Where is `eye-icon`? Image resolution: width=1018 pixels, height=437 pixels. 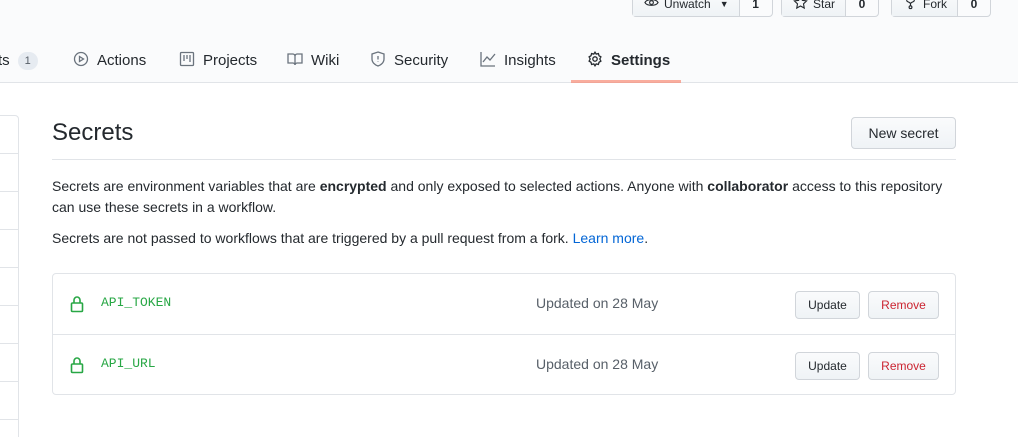
eye-icon is located at coordinates (651, 6).